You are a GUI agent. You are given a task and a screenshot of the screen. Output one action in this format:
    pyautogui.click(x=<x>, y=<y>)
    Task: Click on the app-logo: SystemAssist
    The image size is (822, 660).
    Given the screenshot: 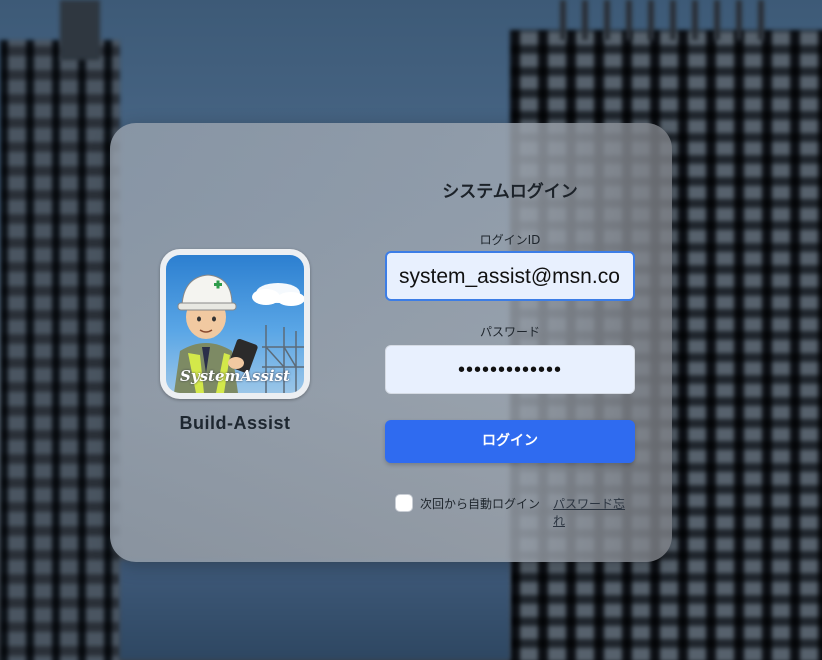 What is the action you would take?
    pyautogui.click(x=235, y=324)
    